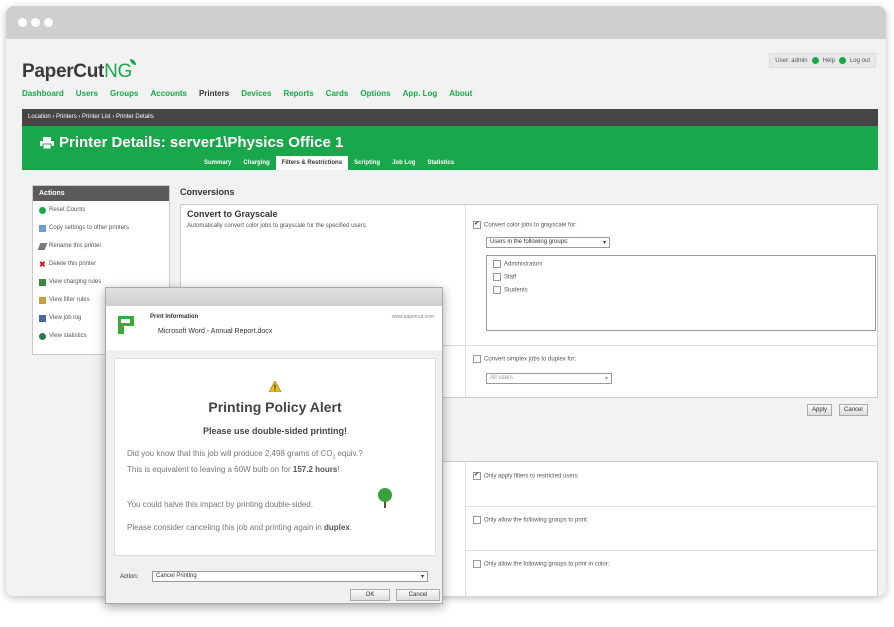 The height and width of the screenshot is (627, 894). What do you see at coordinates (129, 577) in the screenshot?
I see `action-label: Action:` at bounding box center [129, 577].